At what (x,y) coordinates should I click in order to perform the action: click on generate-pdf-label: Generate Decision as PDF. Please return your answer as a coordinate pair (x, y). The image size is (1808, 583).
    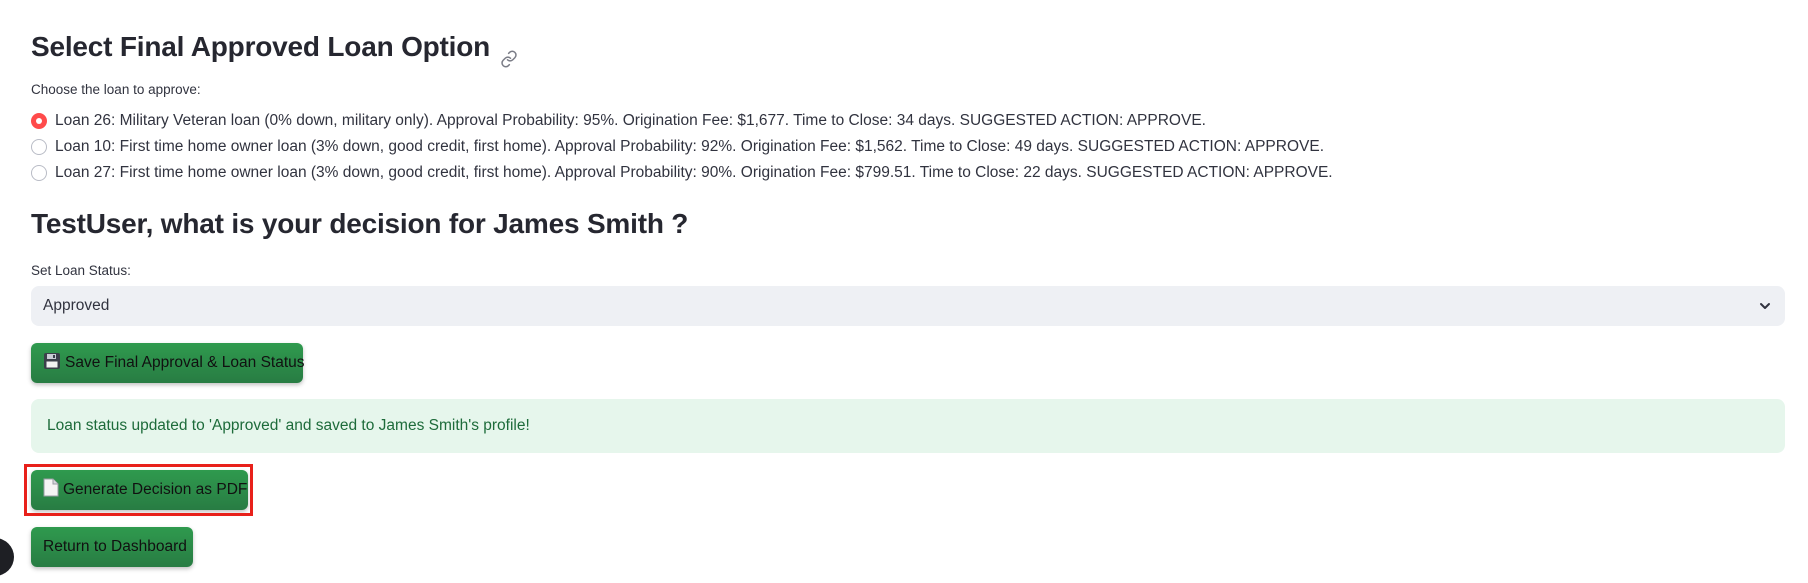
    Looking at the image, I should click on (155, 489).